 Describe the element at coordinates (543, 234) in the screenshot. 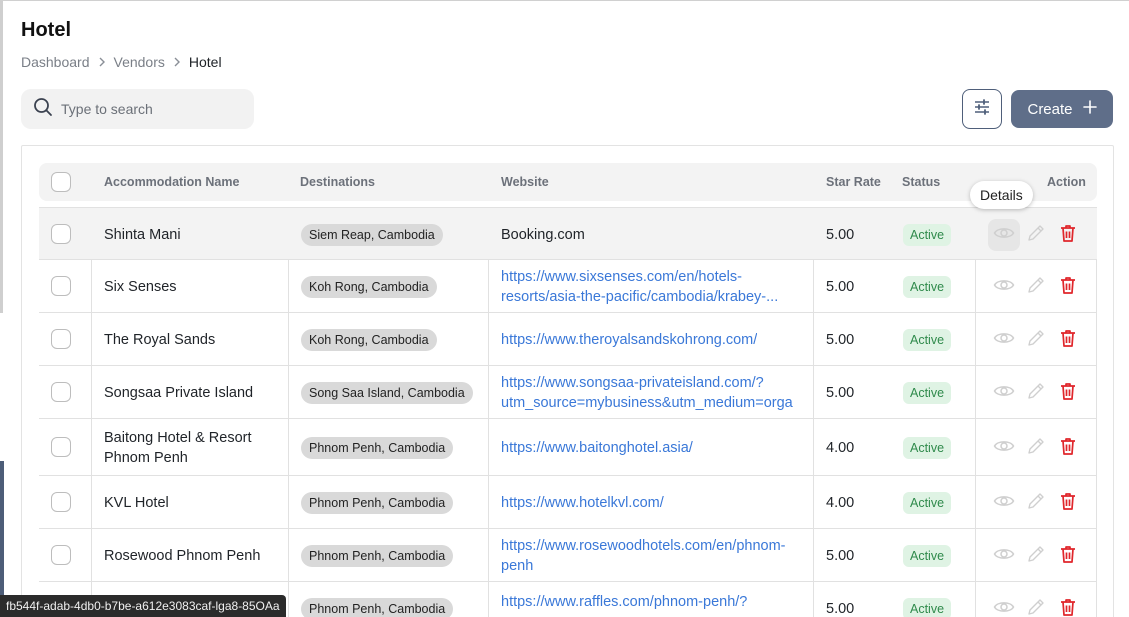

I see `website-text: Booking.com` at that location.